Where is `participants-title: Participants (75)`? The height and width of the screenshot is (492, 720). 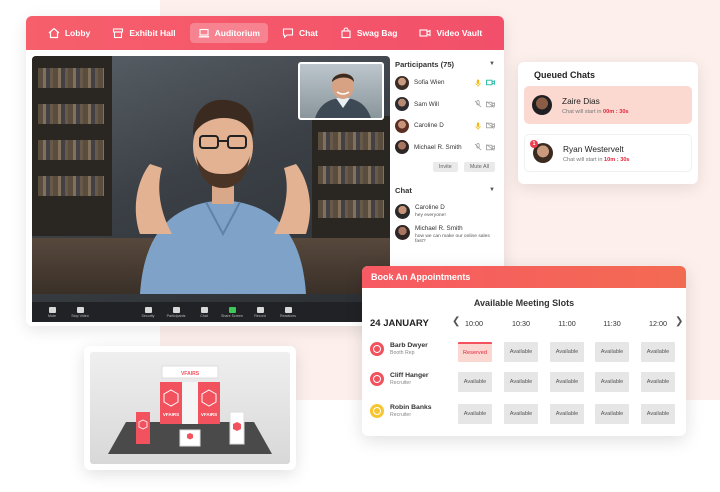 participants-title: Participants (75) is located at coordinates (425, 64).